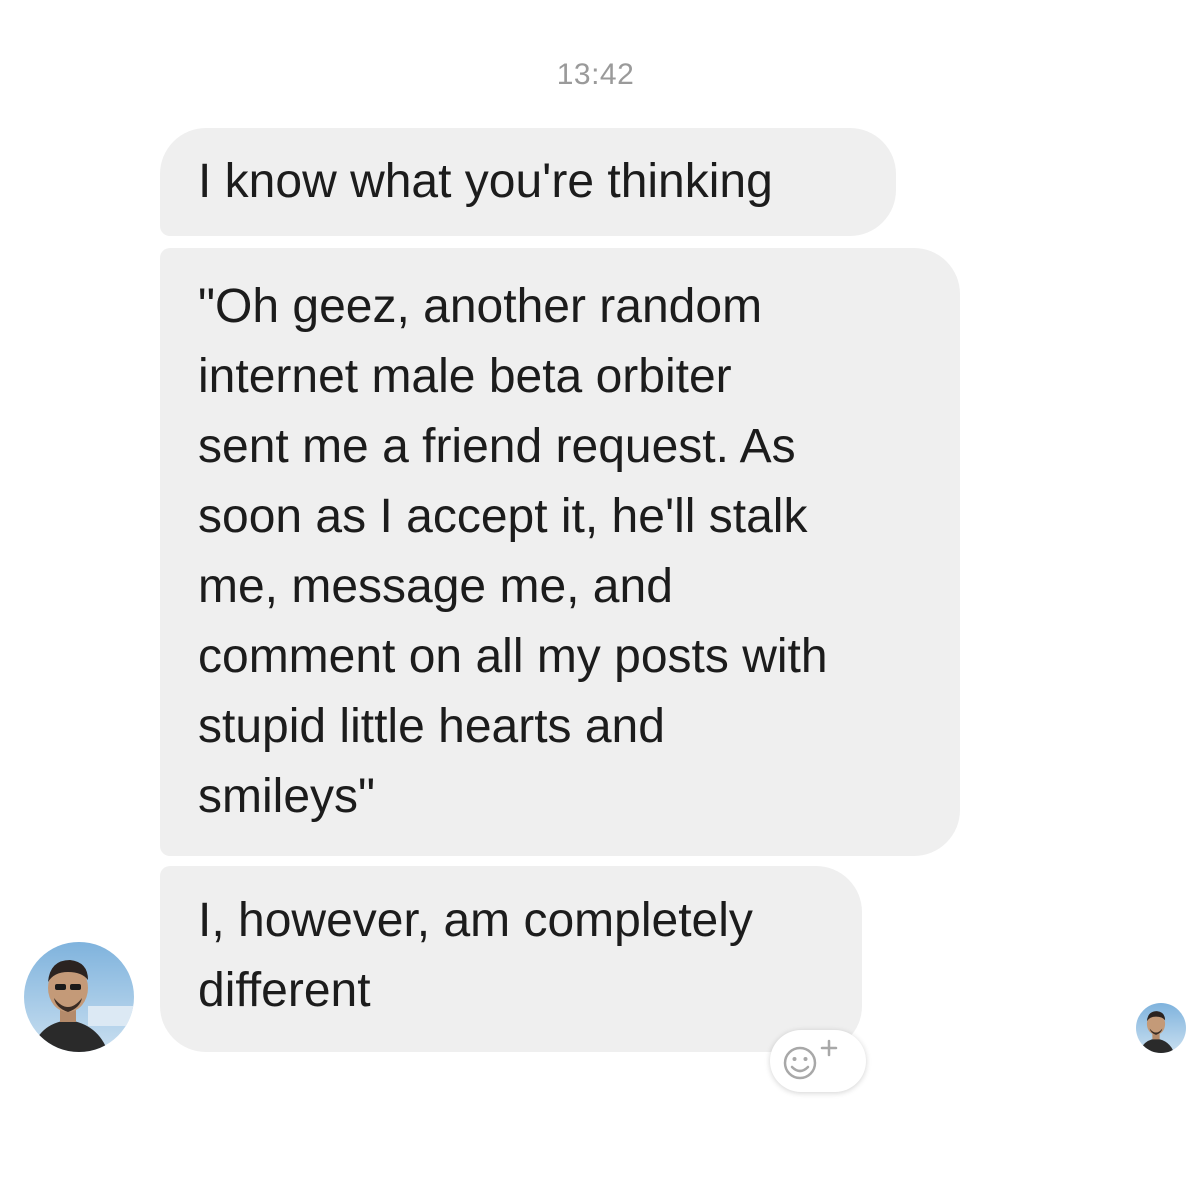 The image size is (1191, 1201). Describe the element at coordinates (528, 182) in the screenshot. I see `message-bubble: I know what you're thinking` at that location.